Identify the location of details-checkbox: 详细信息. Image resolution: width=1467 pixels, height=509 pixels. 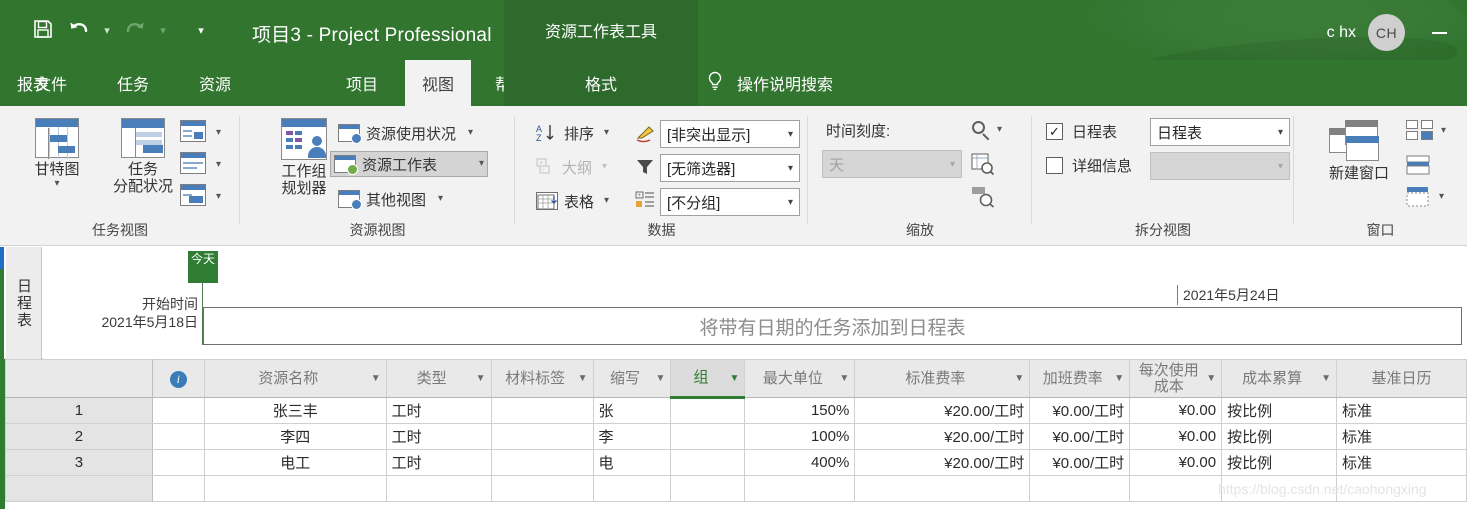
(1089, 165).